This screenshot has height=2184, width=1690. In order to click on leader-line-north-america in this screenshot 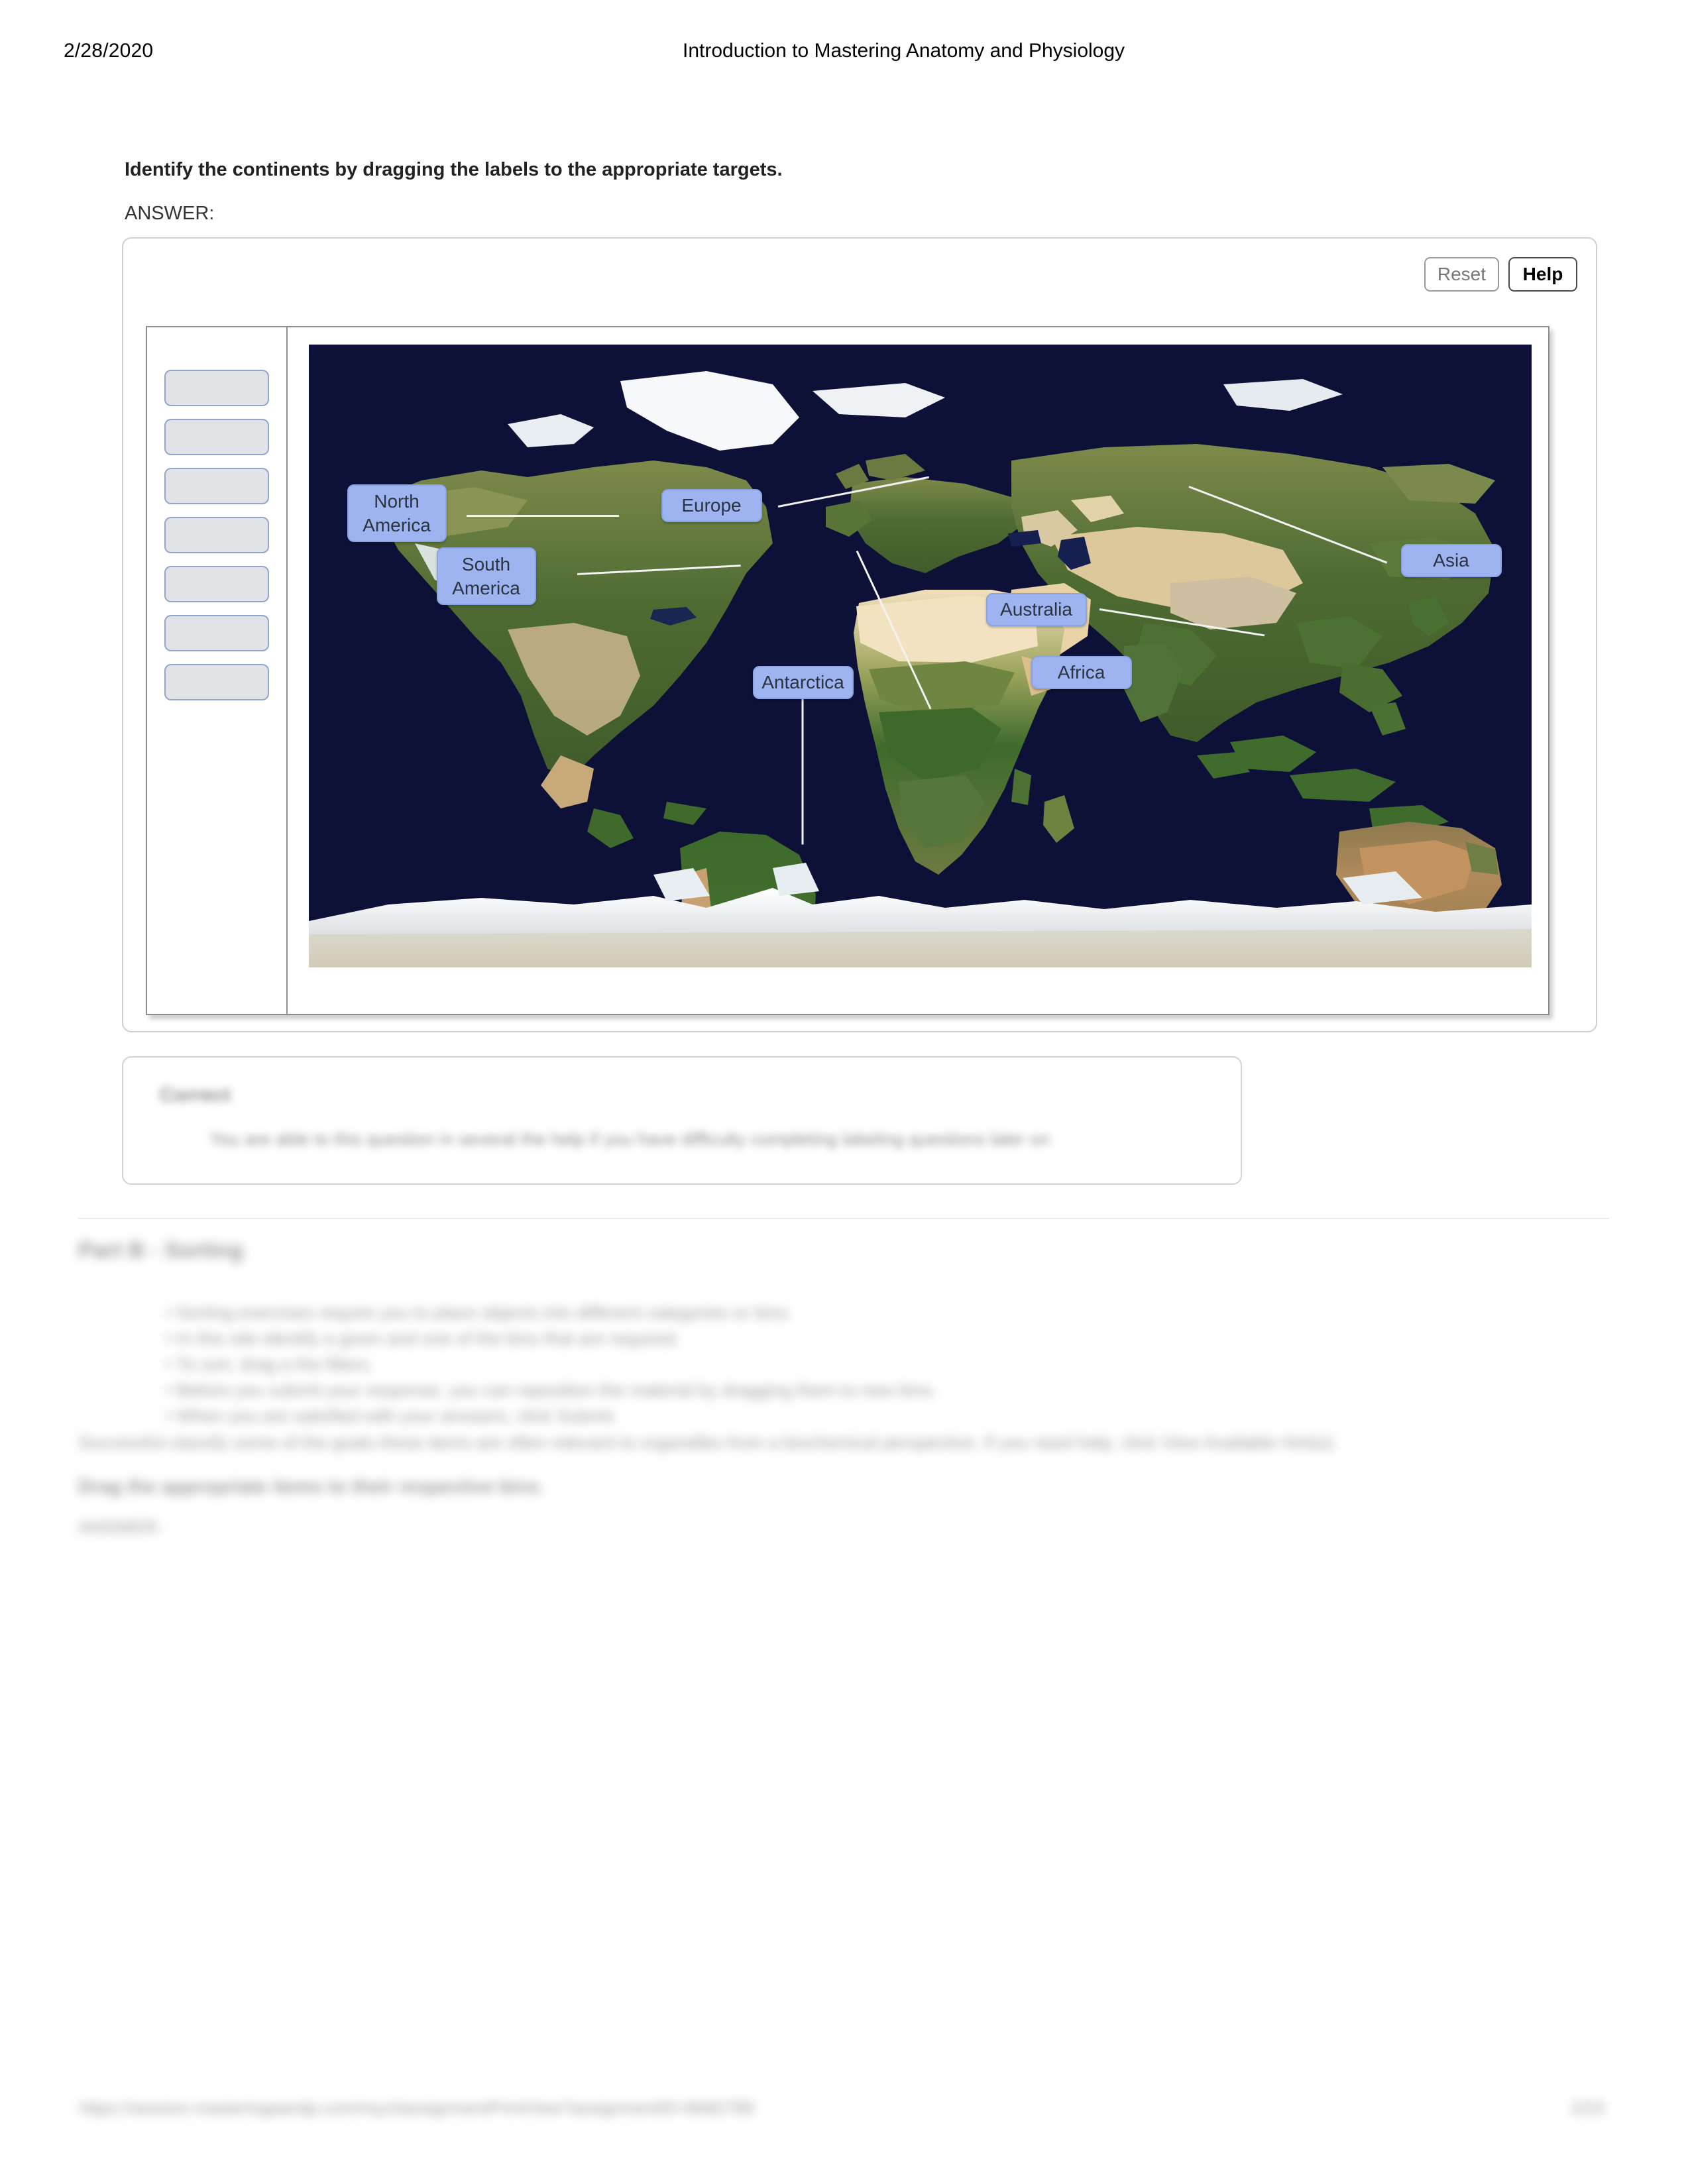, I will do `click(542, 516)`.